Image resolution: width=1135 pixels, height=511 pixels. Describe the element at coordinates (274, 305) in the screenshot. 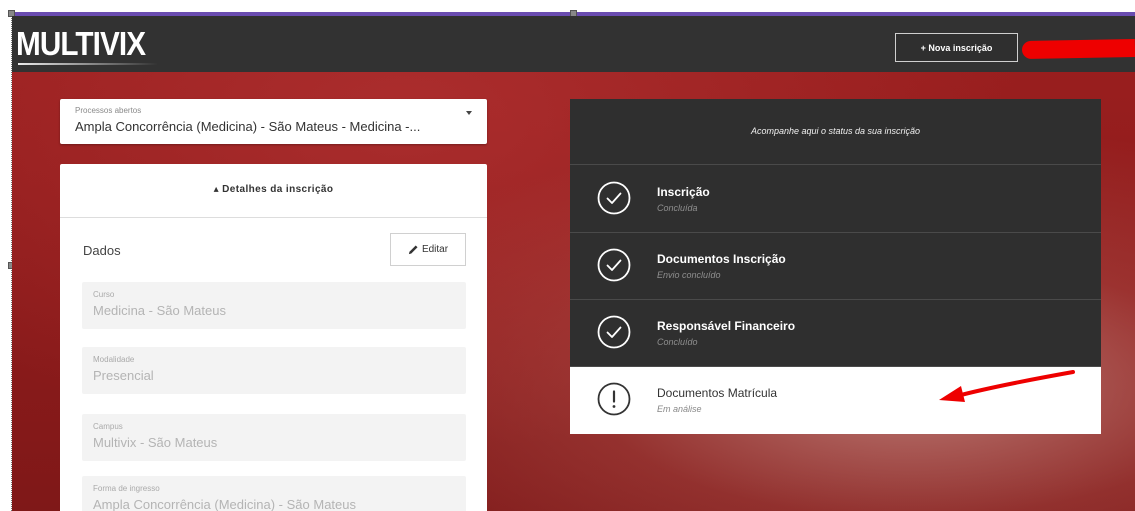

I see `course-field: Curso Medicina - São Mateus` at that location.